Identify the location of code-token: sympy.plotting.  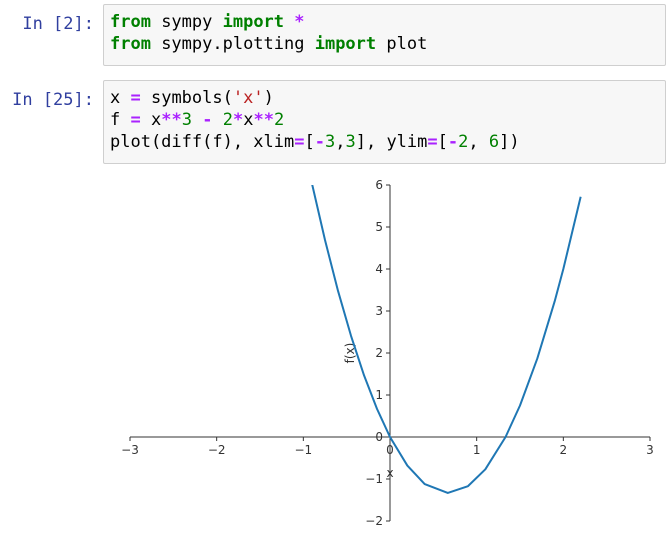
(232, 44).